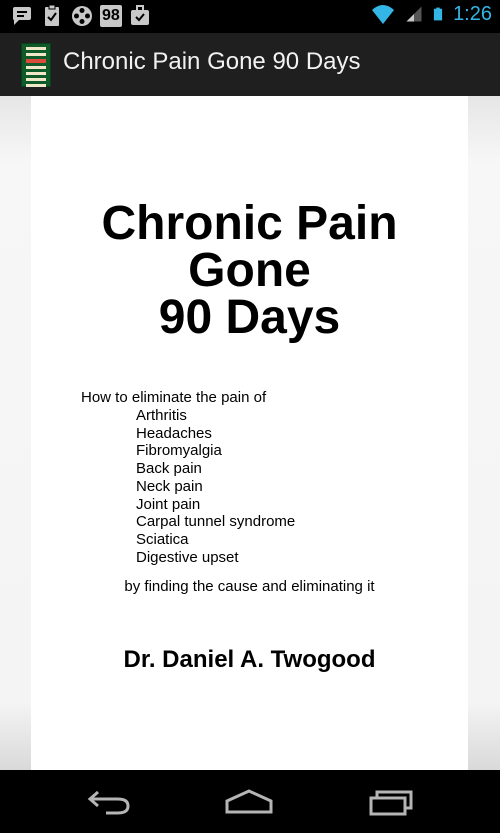  Describe the element at coordinates (139, 15) in the screenshot. I see `briefcase-check-icon` at that location.